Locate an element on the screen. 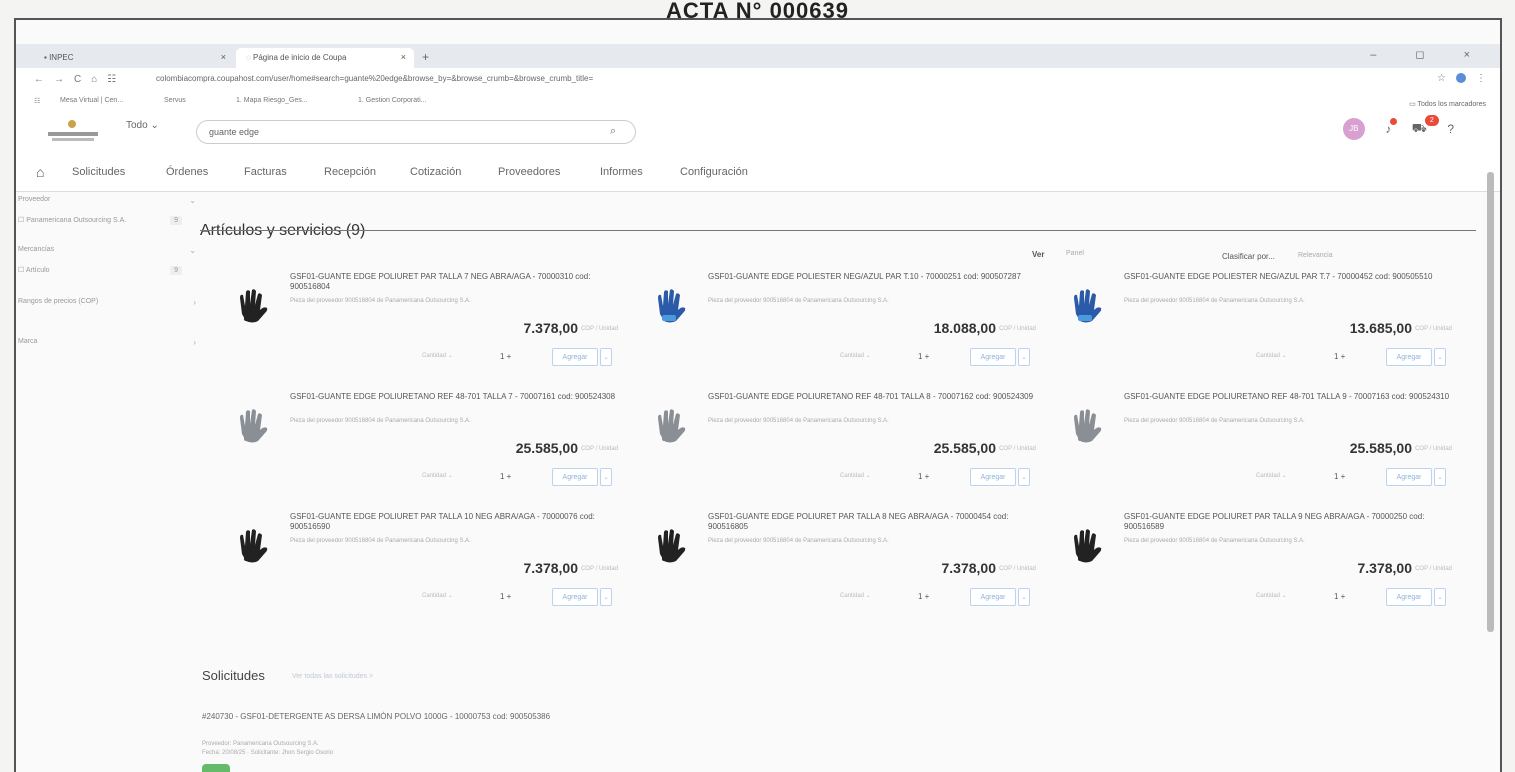 The width and height of the screenshot is (1515, 772). back-icon: ← is located at coordinates (44, 79).